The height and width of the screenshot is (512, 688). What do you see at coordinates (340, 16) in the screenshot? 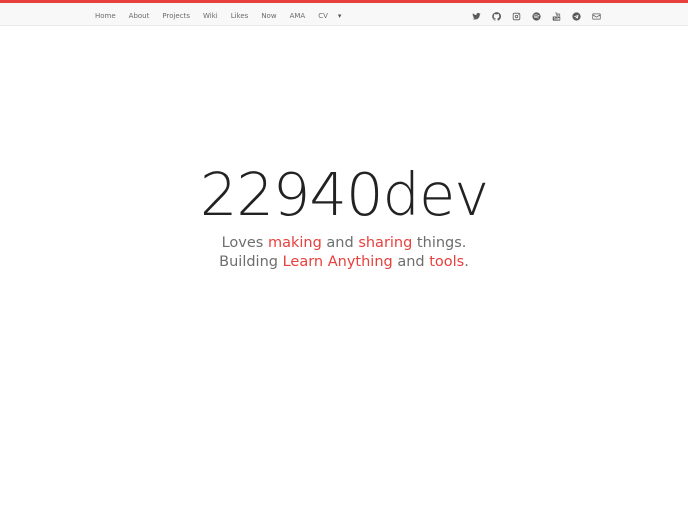
I see `nav-more-dropdown: ▾` at bounding box center [340, 16].